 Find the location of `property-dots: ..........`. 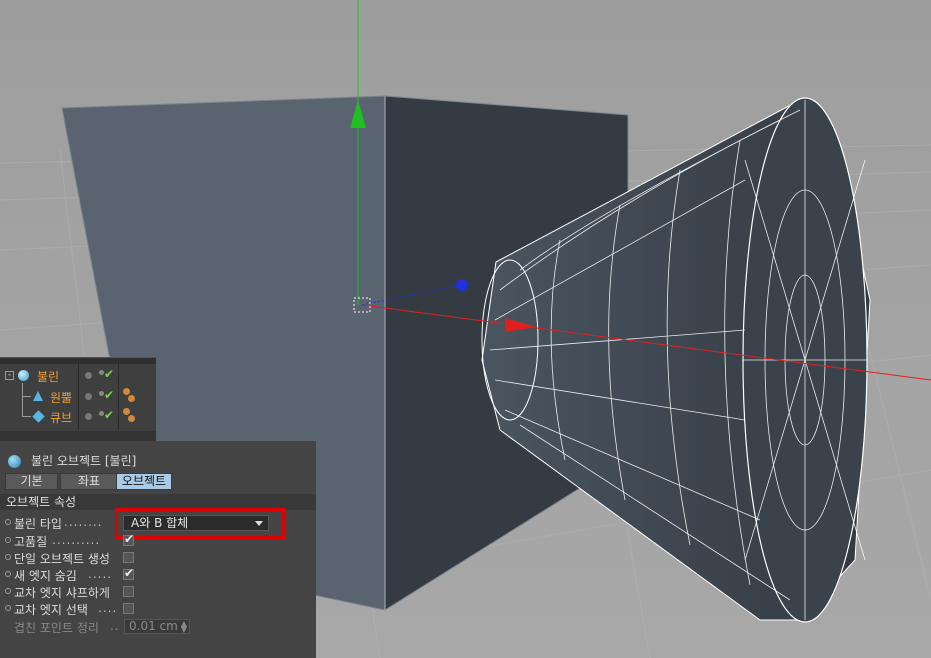

property-dots: .......... is located at coordinates (76, 540).